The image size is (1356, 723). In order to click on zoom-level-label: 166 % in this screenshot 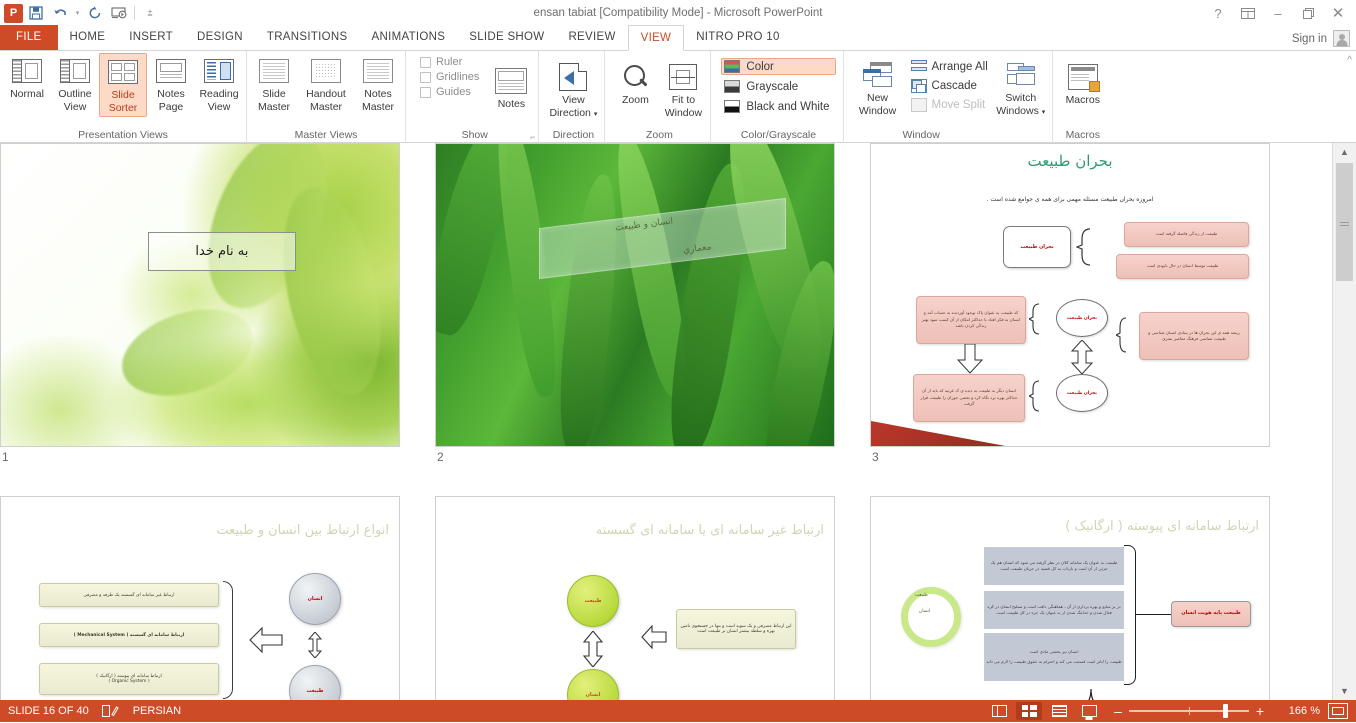, I will do `click(1298, 711)`.